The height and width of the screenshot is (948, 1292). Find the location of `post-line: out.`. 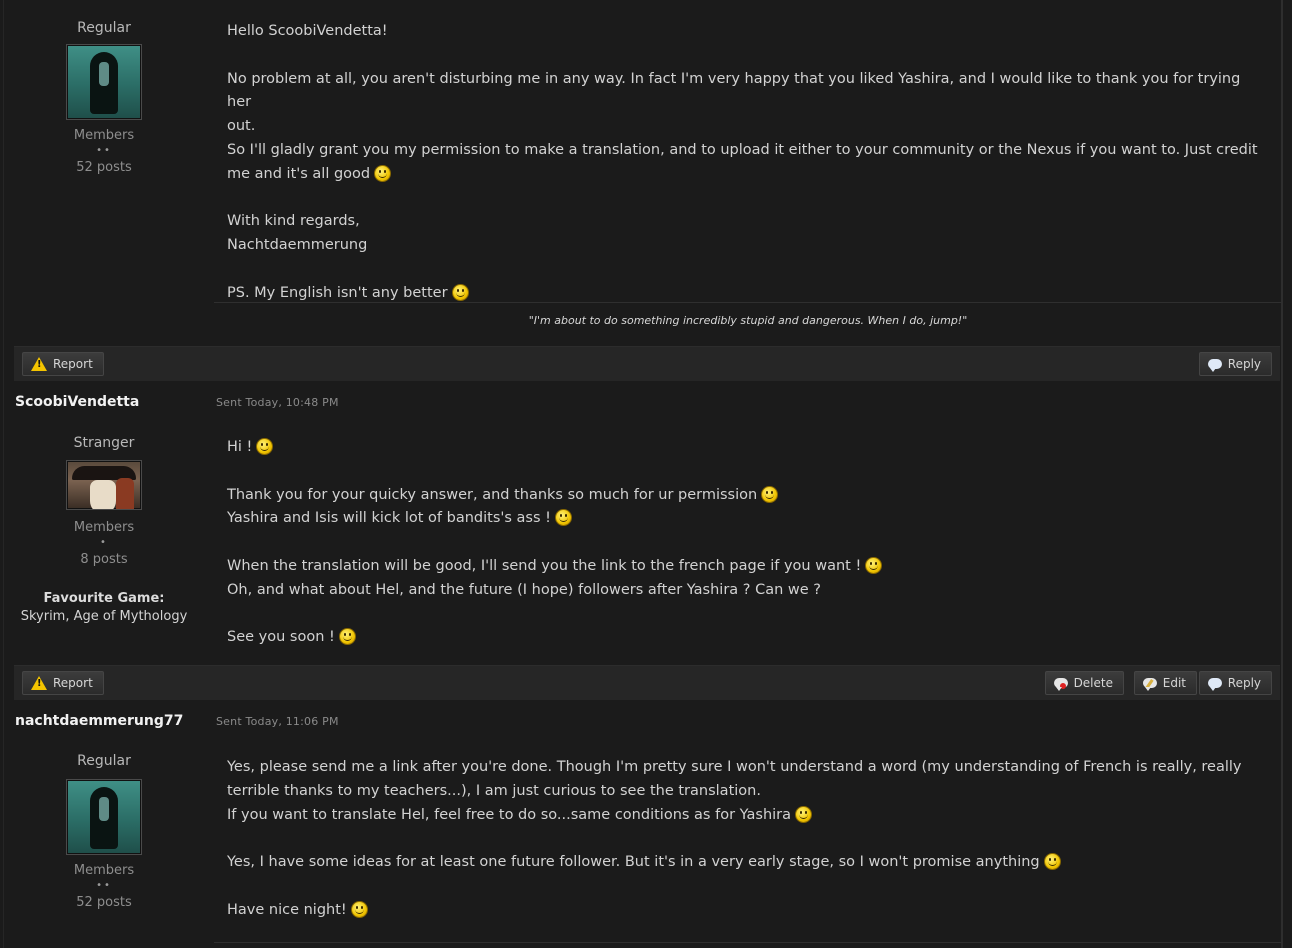

post-line: out. is located at coordinates (241, 126).